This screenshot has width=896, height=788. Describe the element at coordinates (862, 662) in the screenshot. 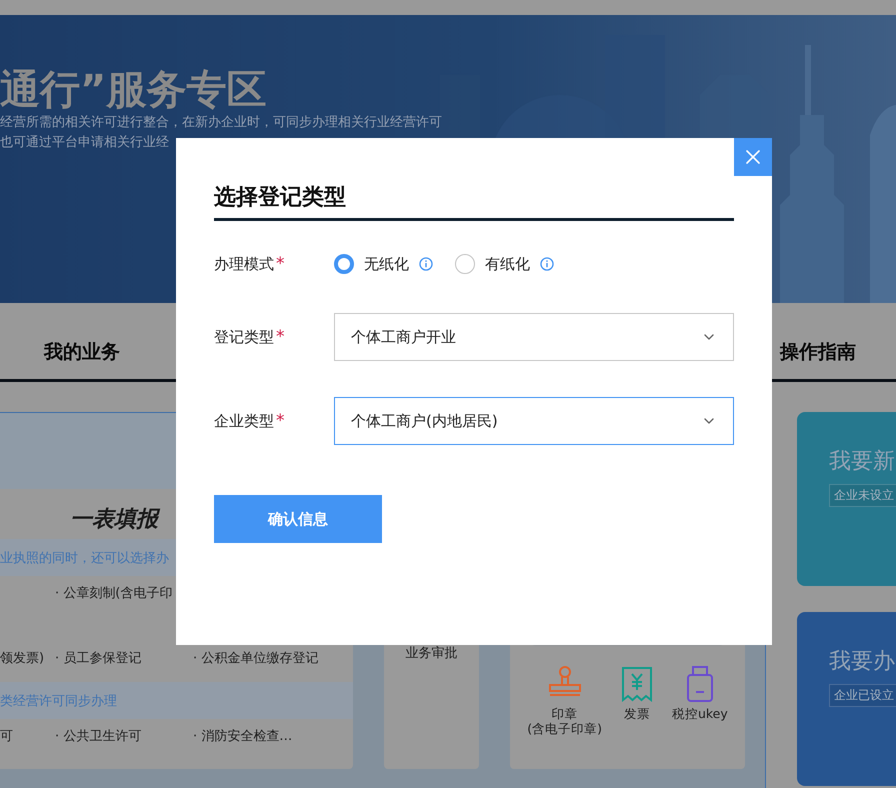

I see `entry-title: 我要办` at that location.